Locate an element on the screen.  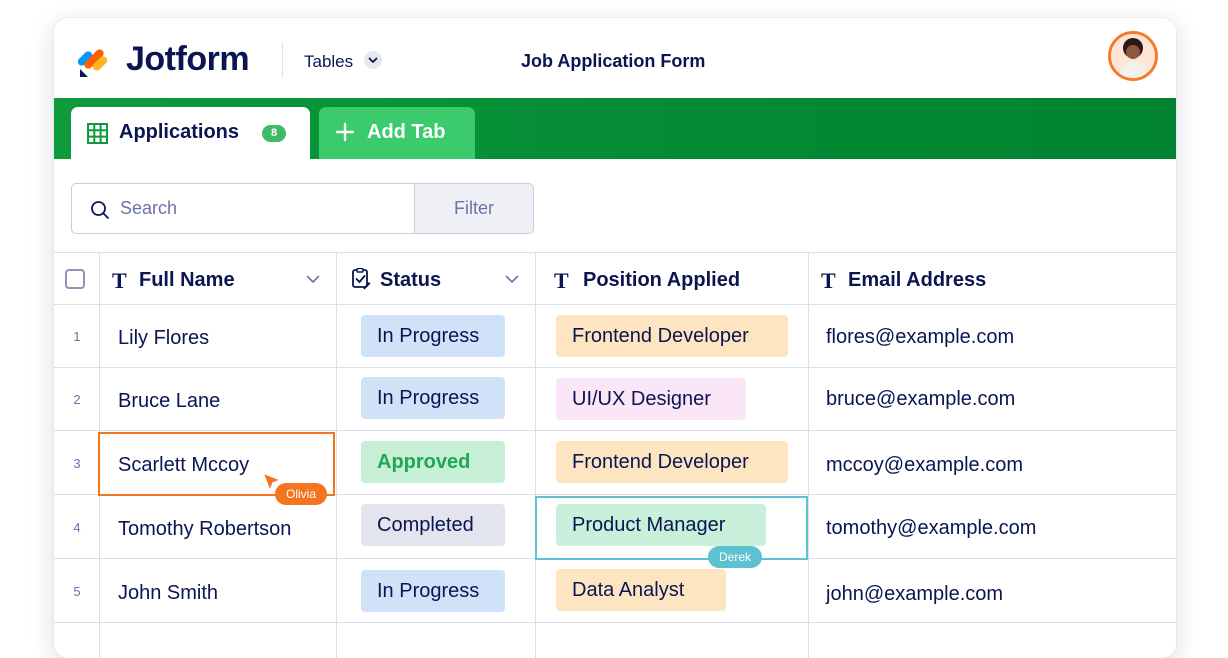
row-number: 1 is located at coordinates (77, 336).